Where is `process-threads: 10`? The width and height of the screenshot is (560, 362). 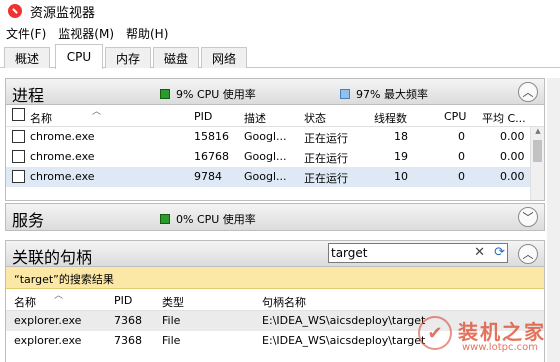
process-threads: 10 is located at coordinates (401, 176).